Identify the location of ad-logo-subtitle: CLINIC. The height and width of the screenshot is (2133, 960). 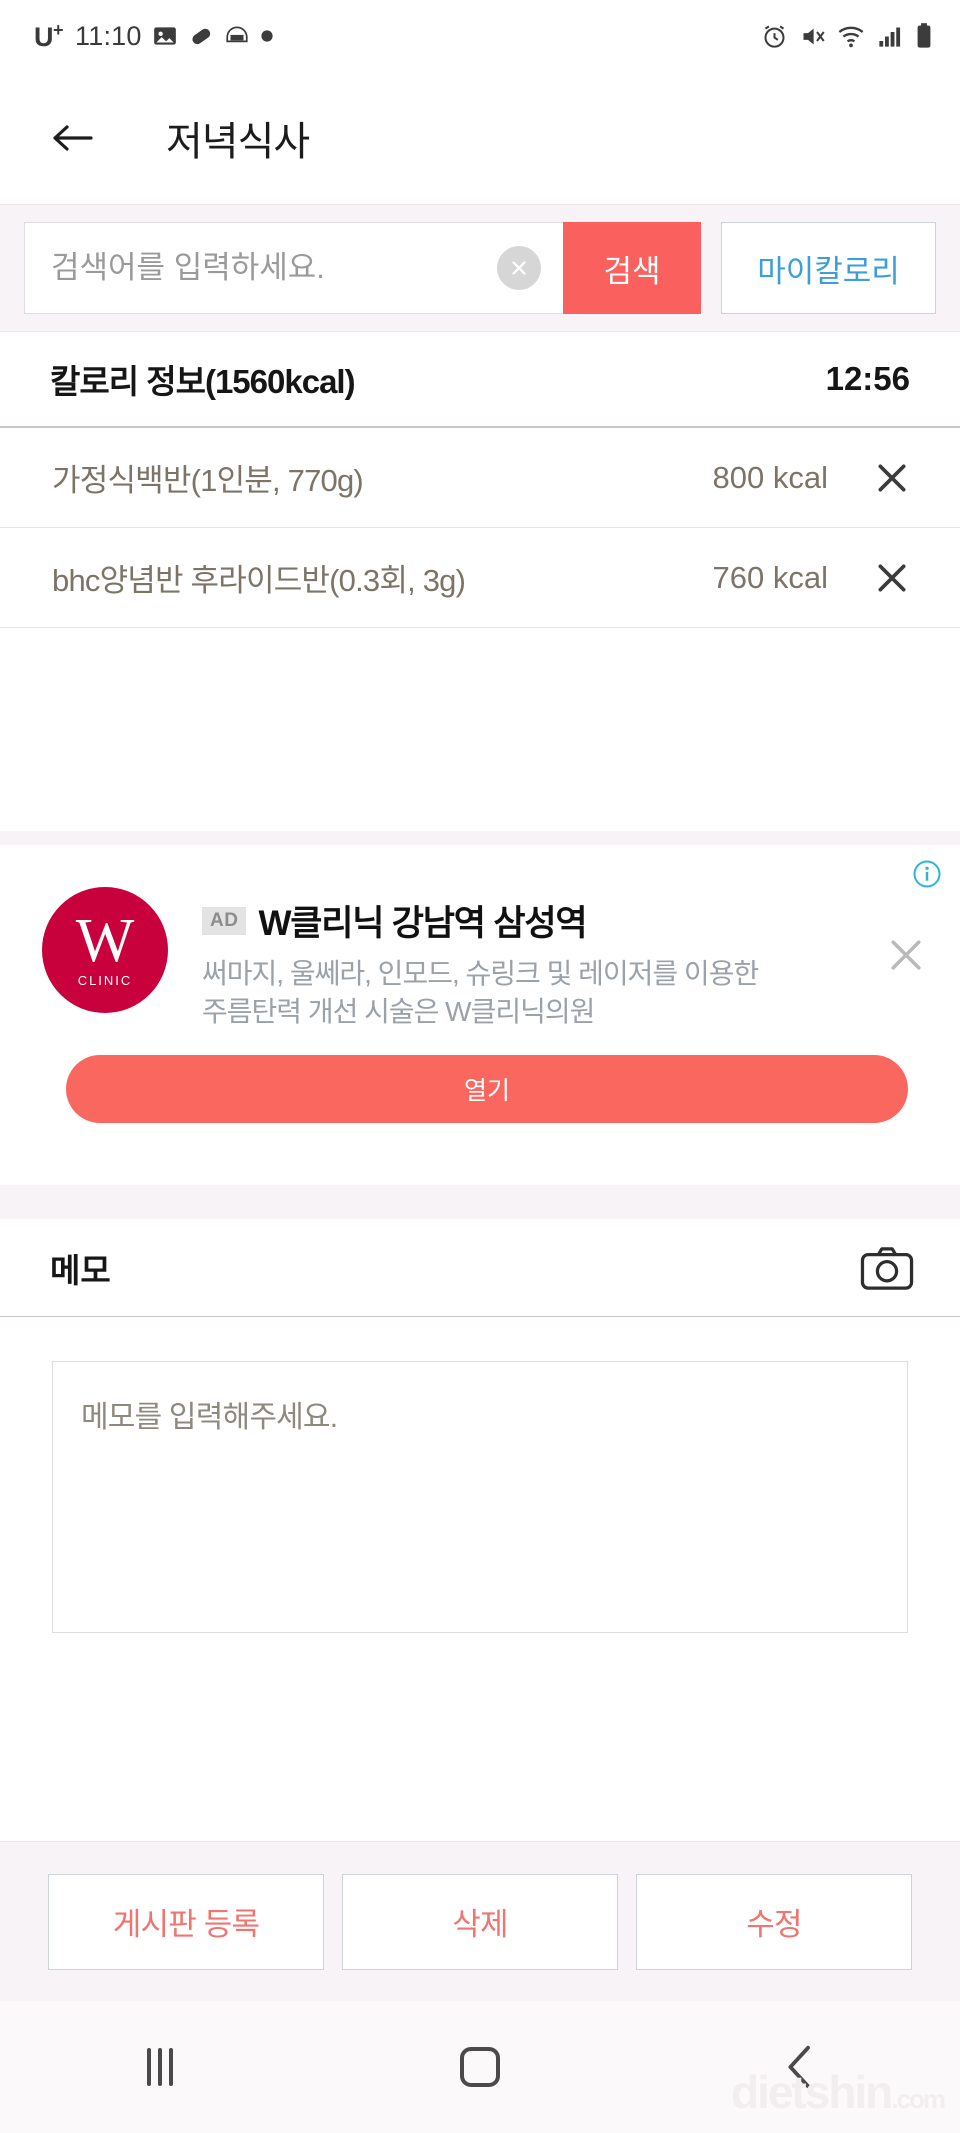
(105, 980).